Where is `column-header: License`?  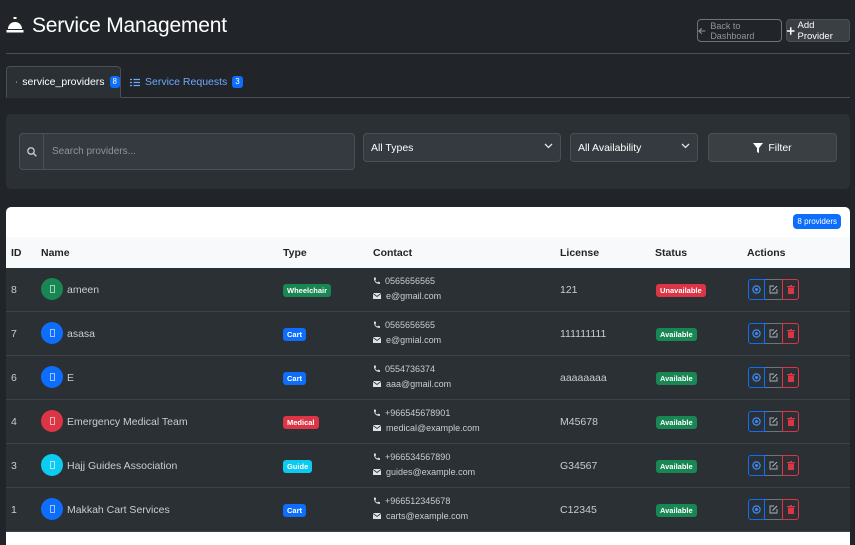 column-header: License is located at coordinates (580, 253).